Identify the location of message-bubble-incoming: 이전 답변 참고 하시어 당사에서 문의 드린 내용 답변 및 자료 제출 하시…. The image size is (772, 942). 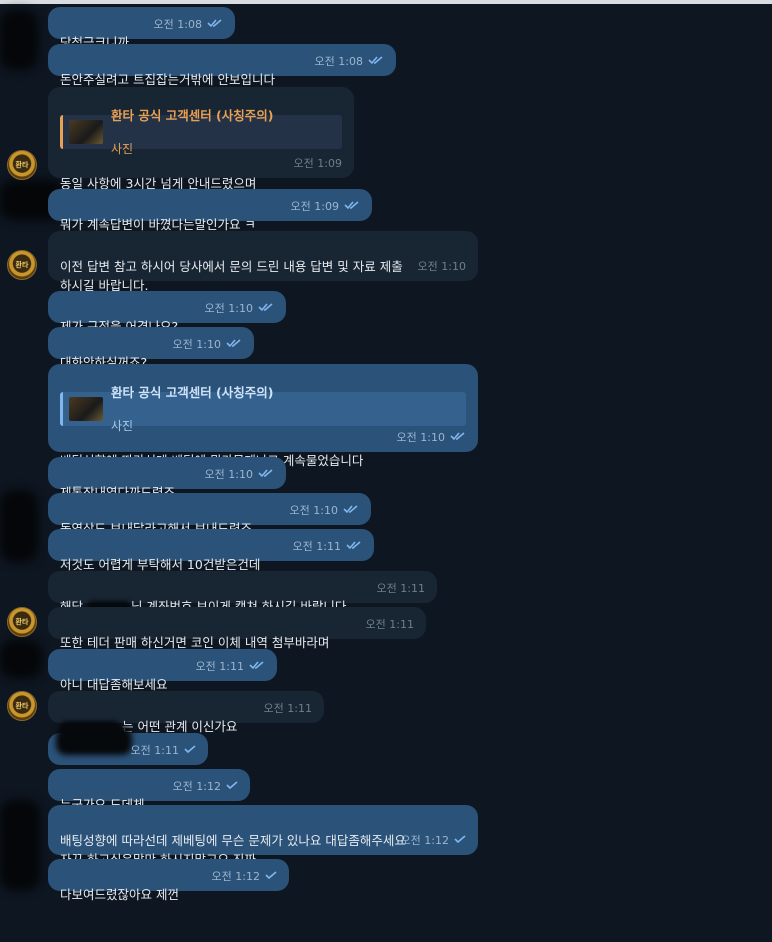
(263, 262).